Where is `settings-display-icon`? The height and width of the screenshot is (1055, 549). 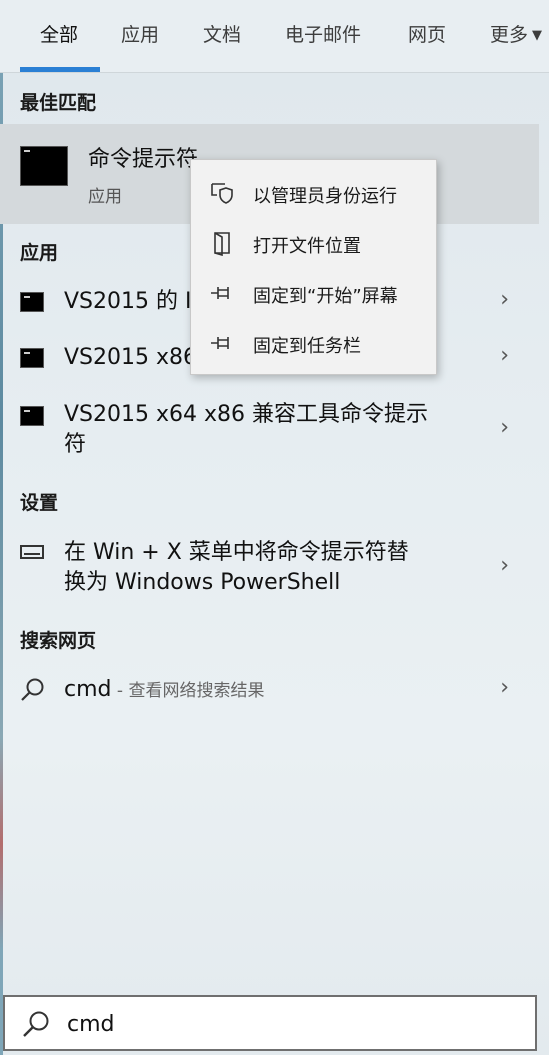 settings-display-icon is located at coordinates (32, 552).